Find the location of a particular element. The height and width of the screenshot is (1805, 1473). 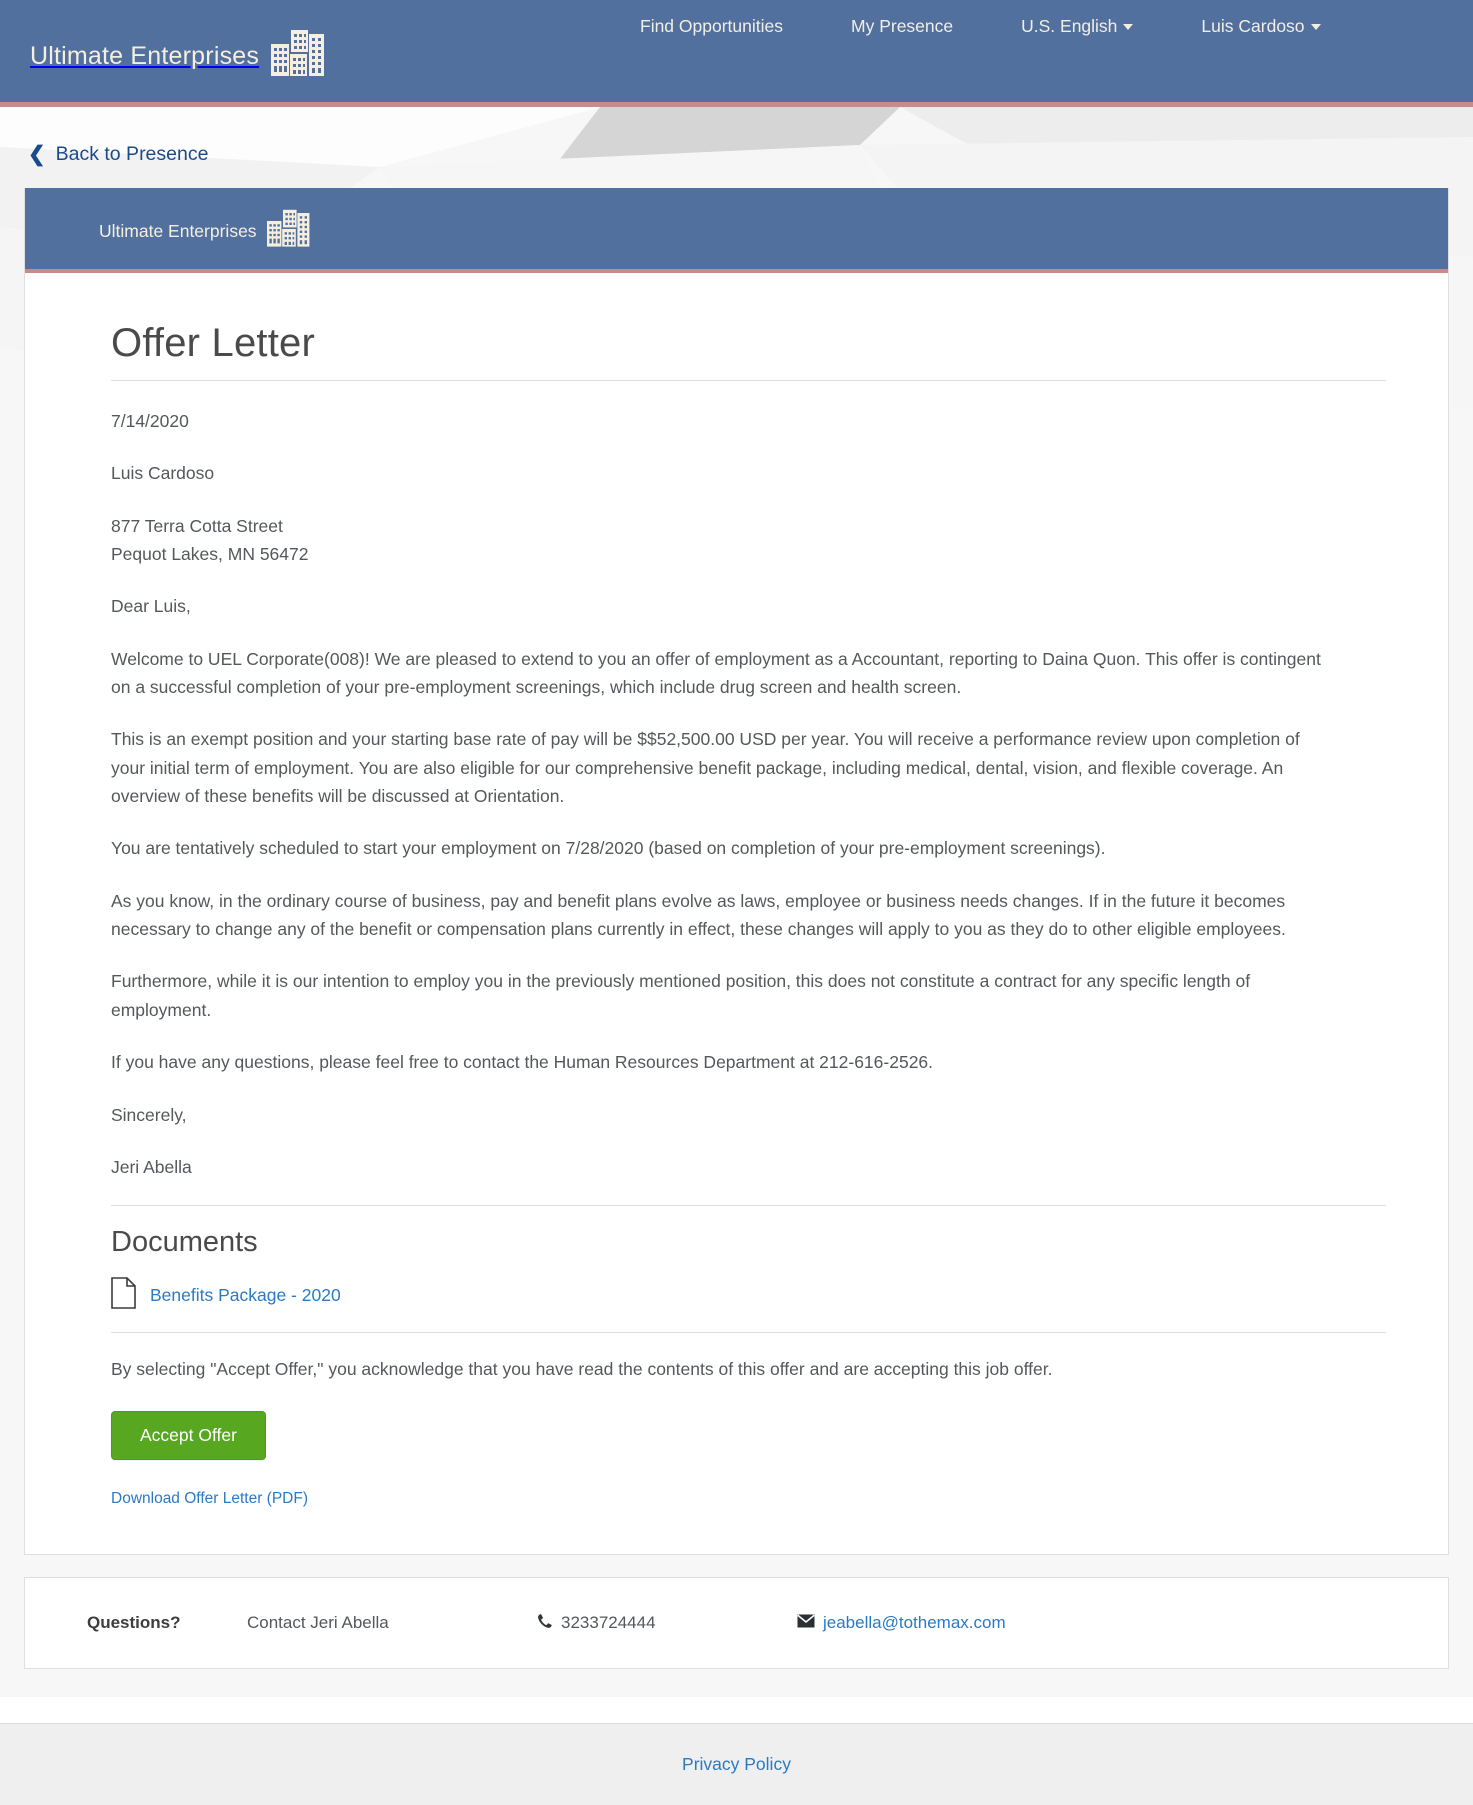

card-brand-logo: Ultimate Enterprises is located at coordinates (205, 231).